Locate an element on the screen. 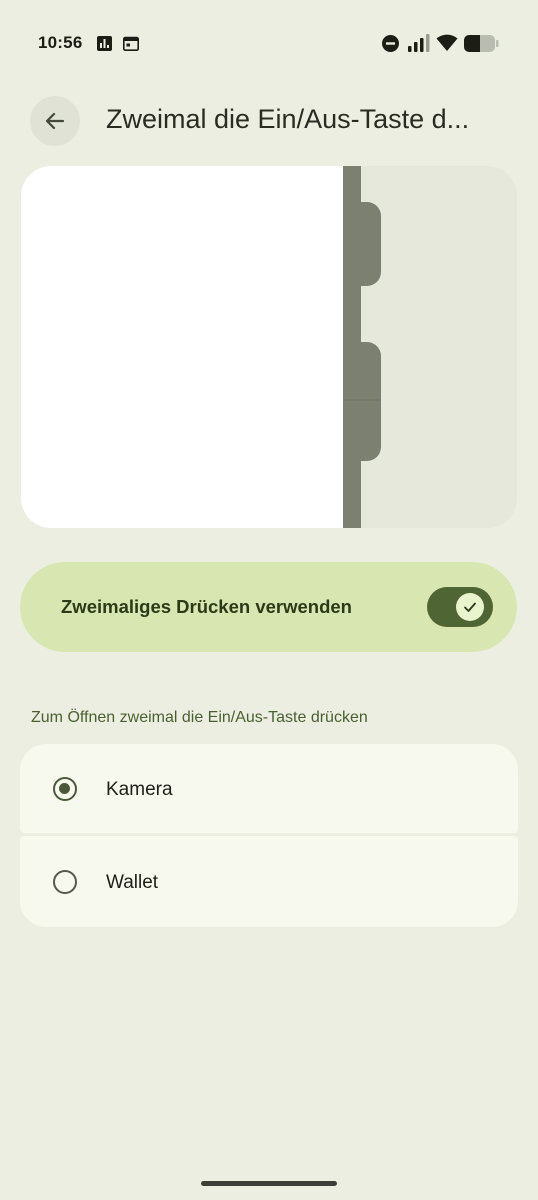  status-bar: 10:56 is located at coordinates (269, 44).